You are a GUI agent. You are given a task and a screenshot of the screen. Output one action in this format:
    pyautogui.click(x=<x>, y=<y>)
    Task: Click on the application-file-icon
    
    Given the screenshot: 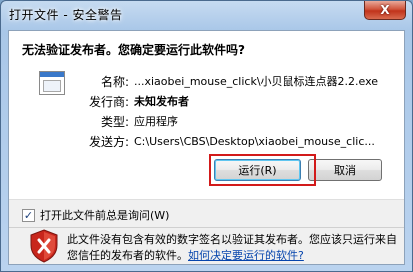 What is the action you would take?
    pyautogui.click(x=52, y=83)
    